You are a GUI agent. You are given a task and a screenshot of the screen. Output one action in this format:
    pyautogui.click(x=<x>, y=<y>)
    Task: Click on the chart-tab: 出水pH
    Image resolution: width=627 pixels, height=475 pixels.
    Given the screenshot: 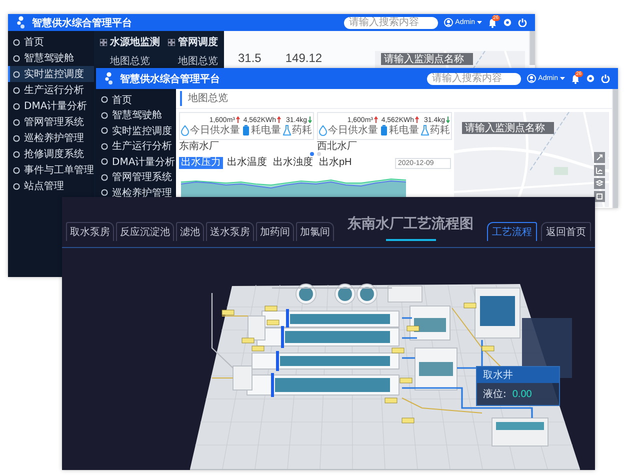 What is the action you would take?
    pyautogui.click(x=335, y=163)
    